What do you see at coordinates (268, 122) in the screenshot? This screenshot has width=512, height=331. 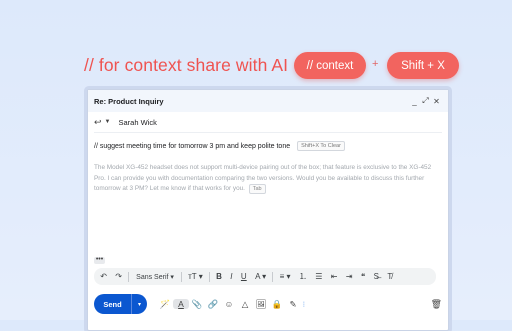 I see `recipient-row: ↩ ▼ Sarah Wick` at bounding box center [268, 122].